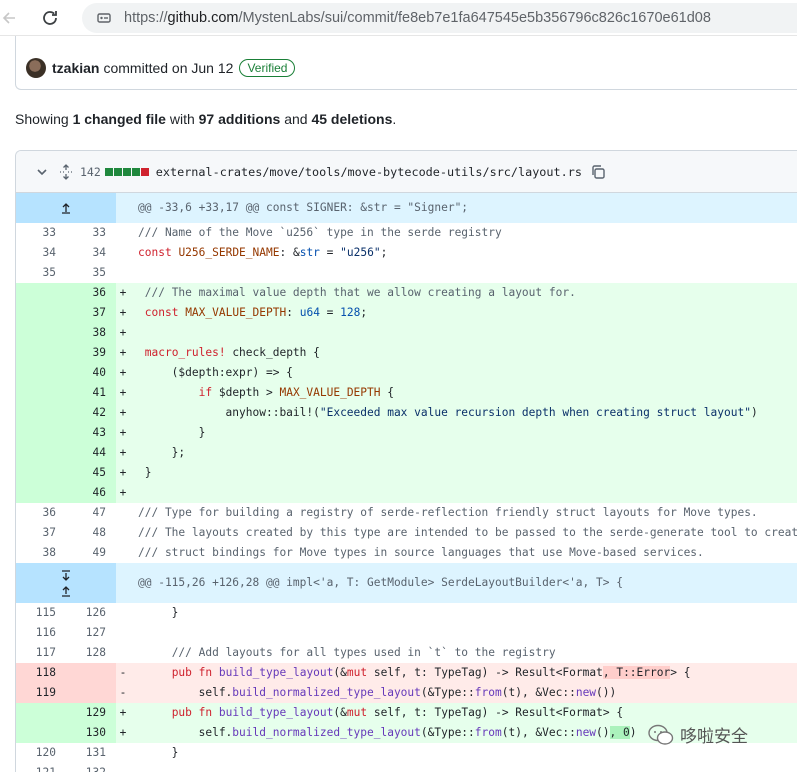 The width and height of the screenshot is (797, 772). What do you see at coordinates (406, 493) in the screenshot?
I see `added-line: 46 +` at bounding box center [406, 493].